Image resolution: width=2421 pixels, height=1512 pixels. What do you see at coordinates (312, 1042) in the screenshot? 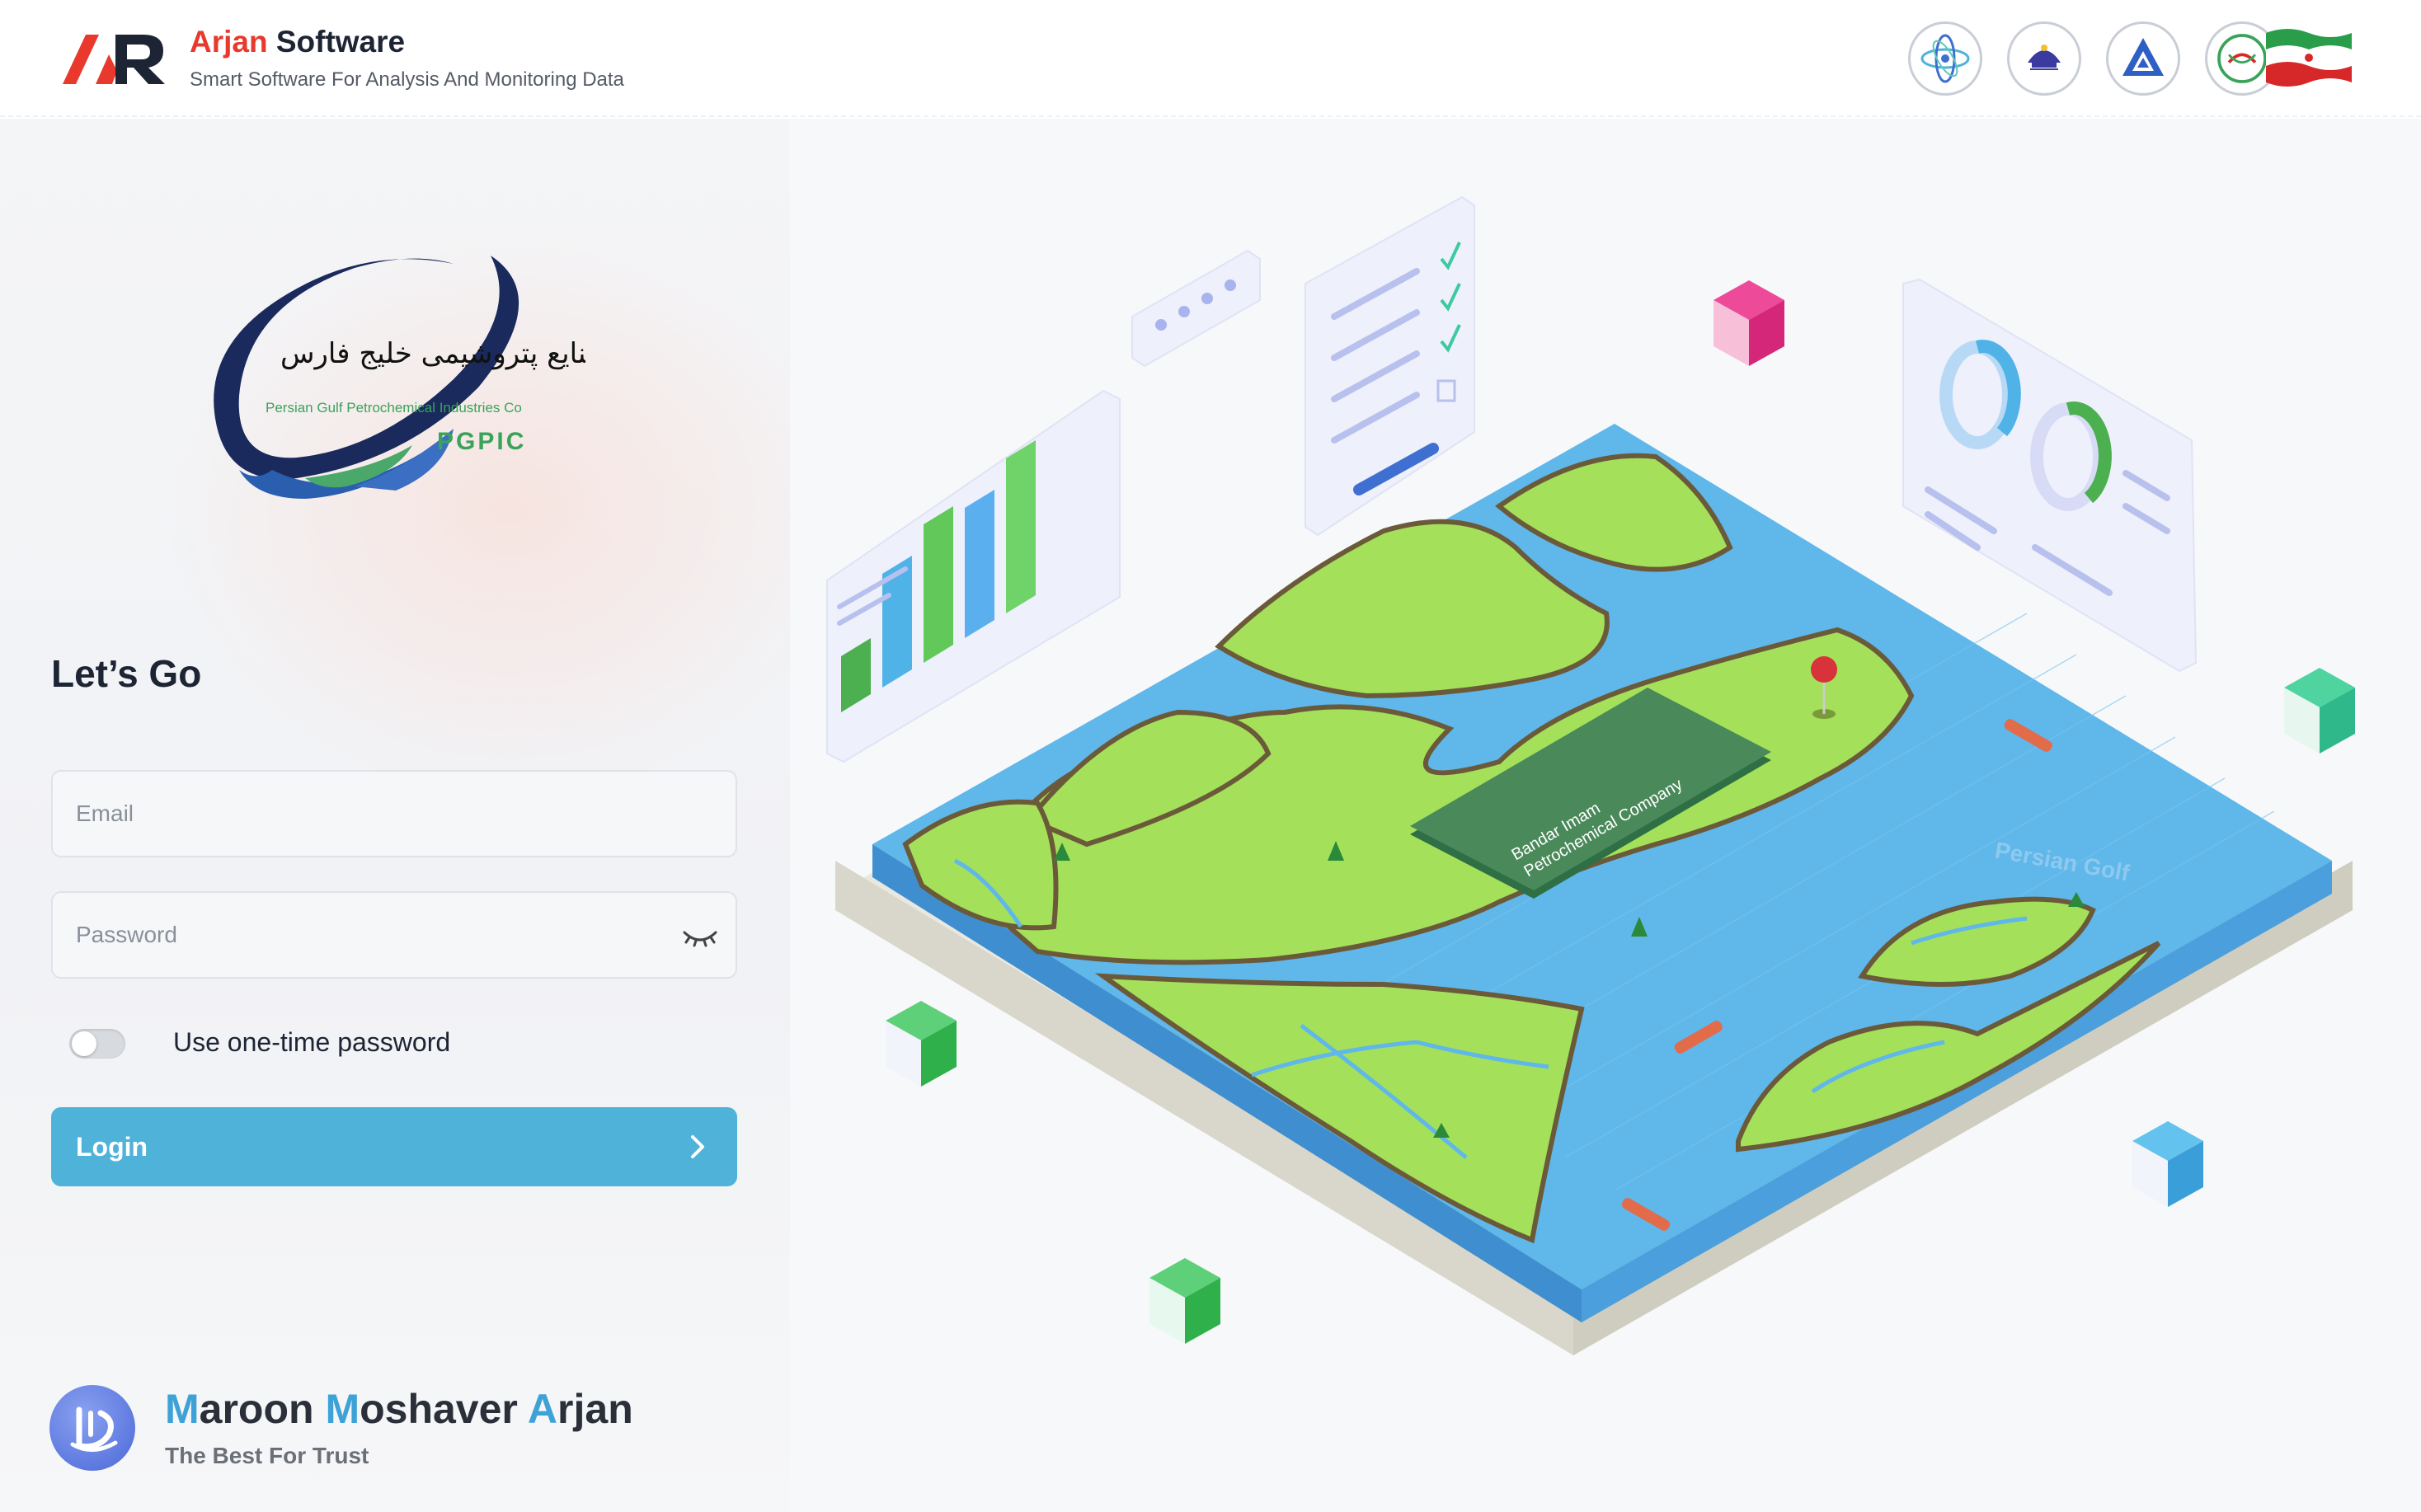
I see `otp-label: Use one-time password` at bounding box center [312, 1042].